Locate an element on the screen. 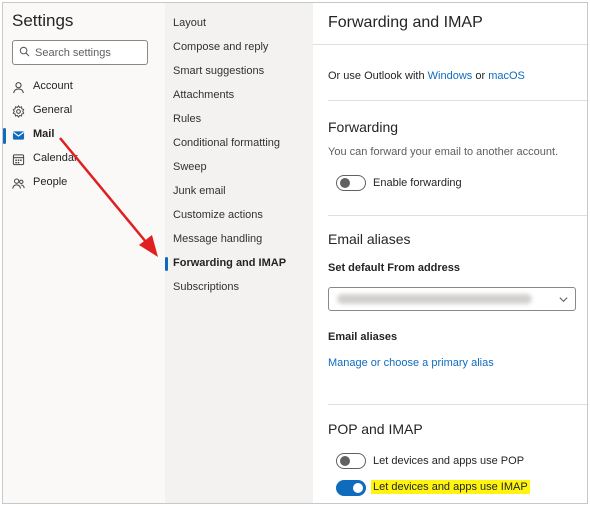 This screenshot has height=506, width=590. calendar-icon is located at coordinates (18, 160).